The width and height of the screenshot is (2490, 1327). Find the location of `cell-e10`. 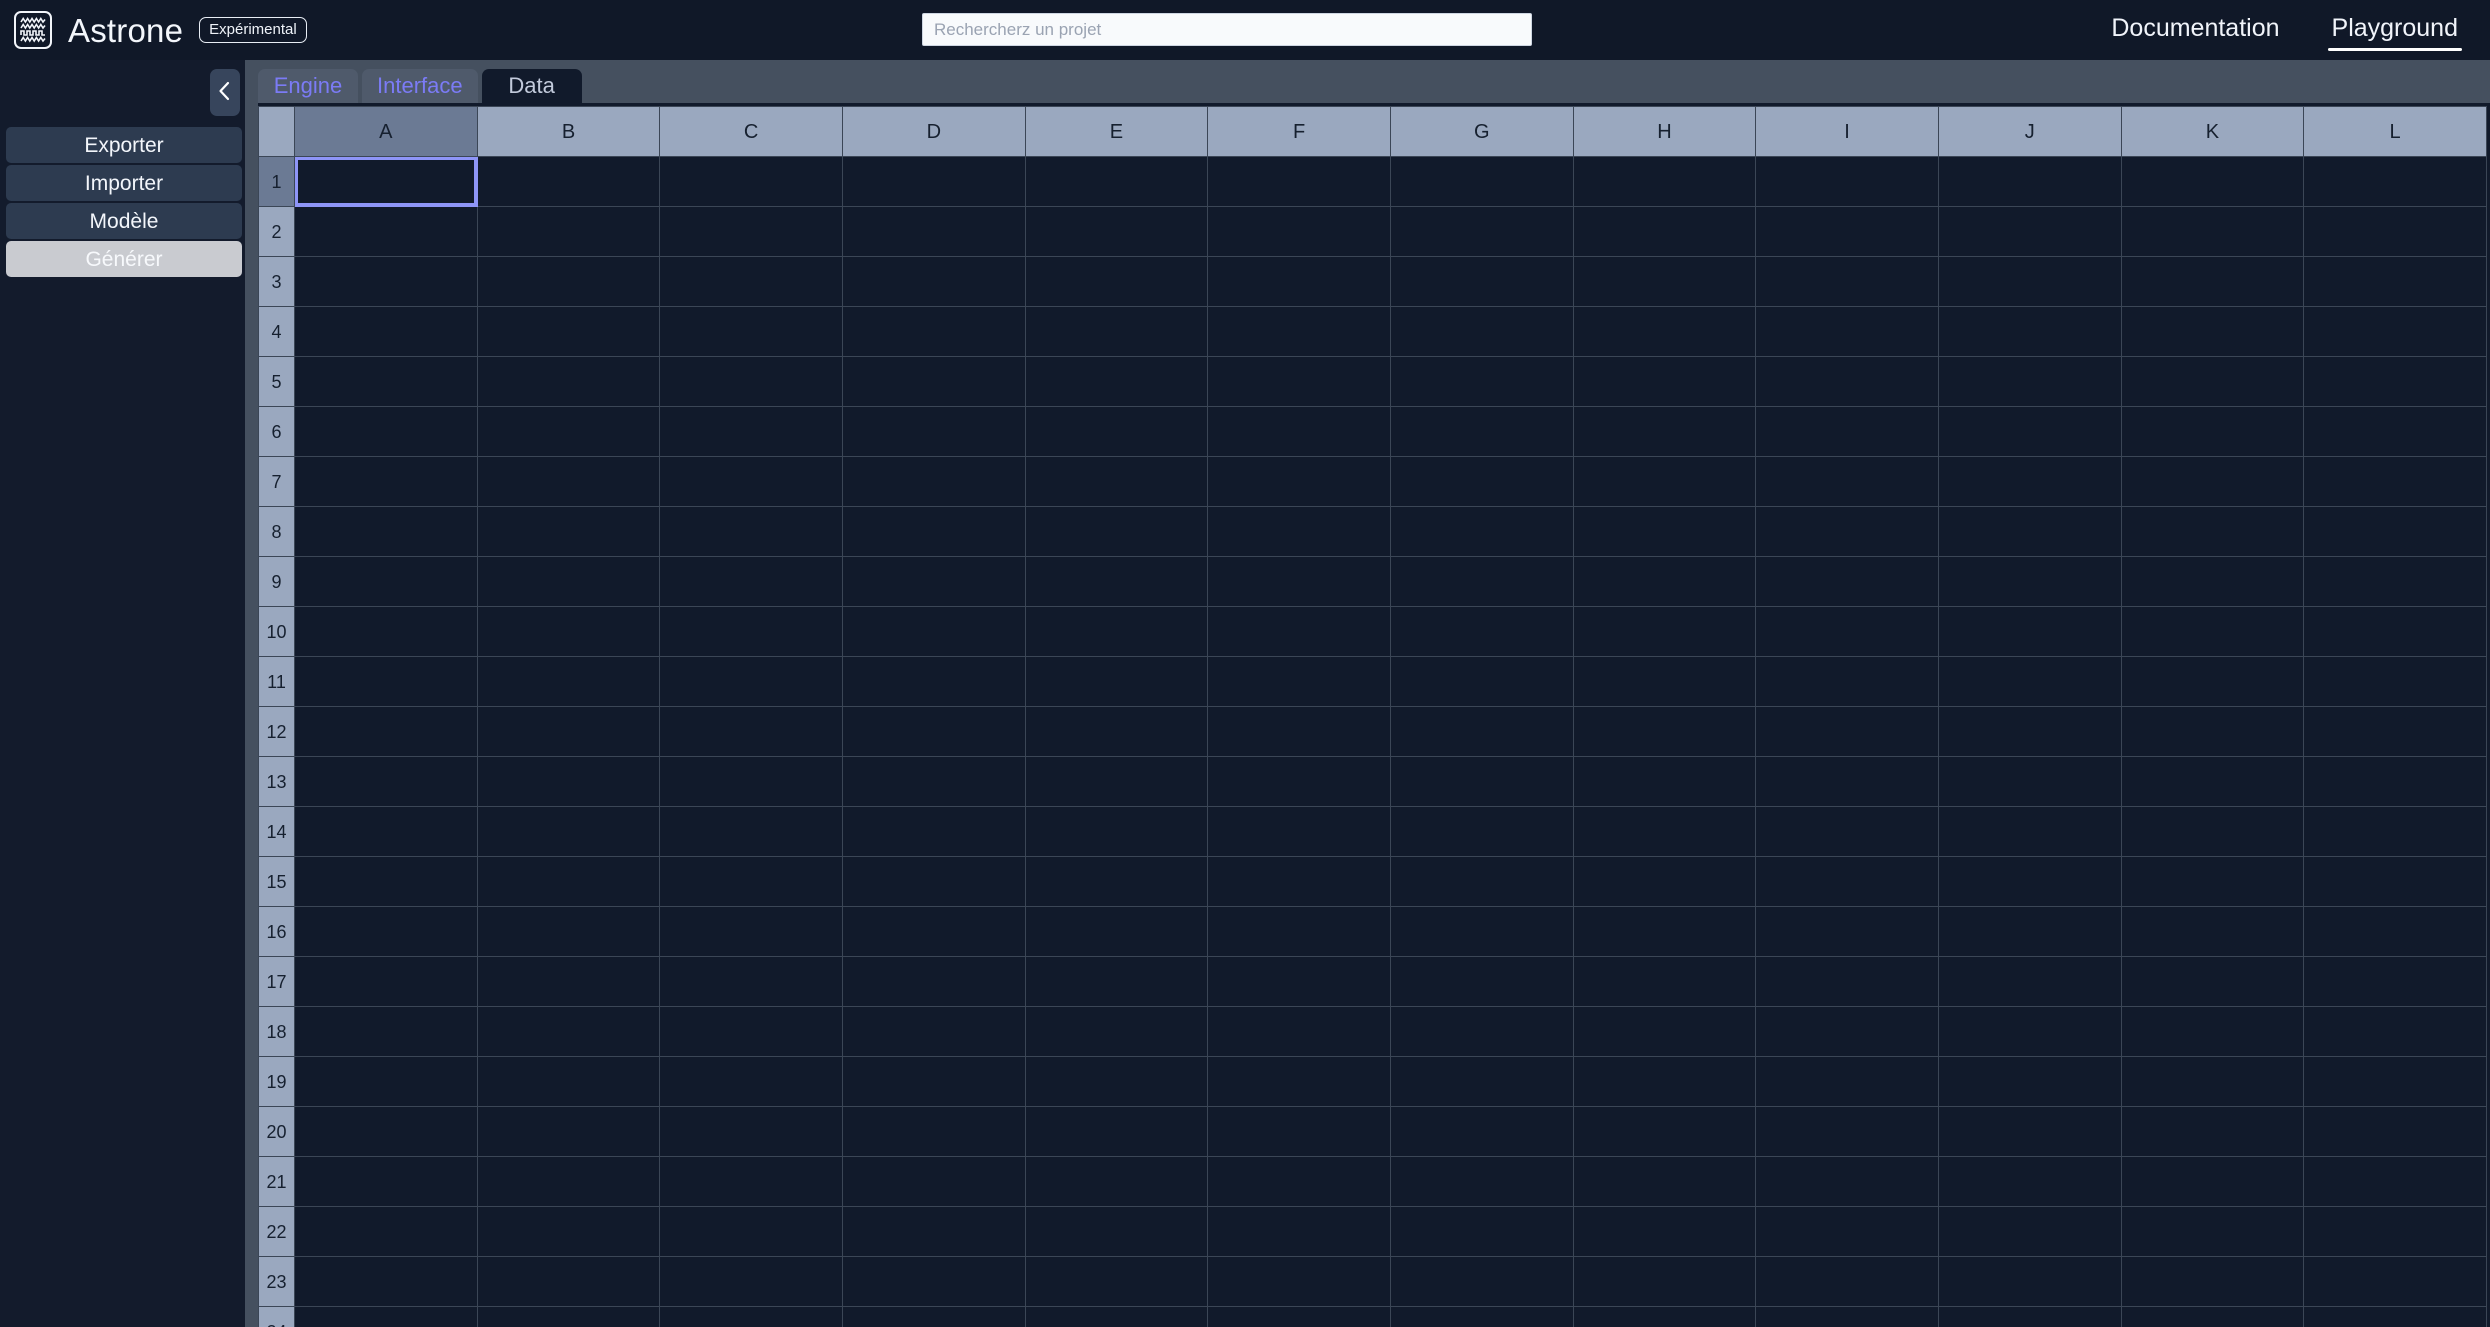

cell-e10 is located at coordinates (1116, 631).